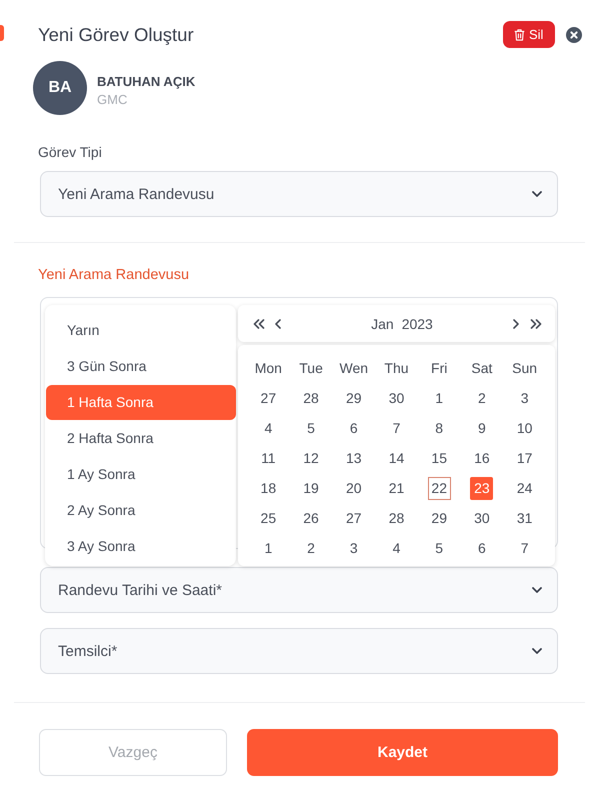 This screenshot has height=808, width=601. I want to click on chevron-left-icon, so click(278, 323).